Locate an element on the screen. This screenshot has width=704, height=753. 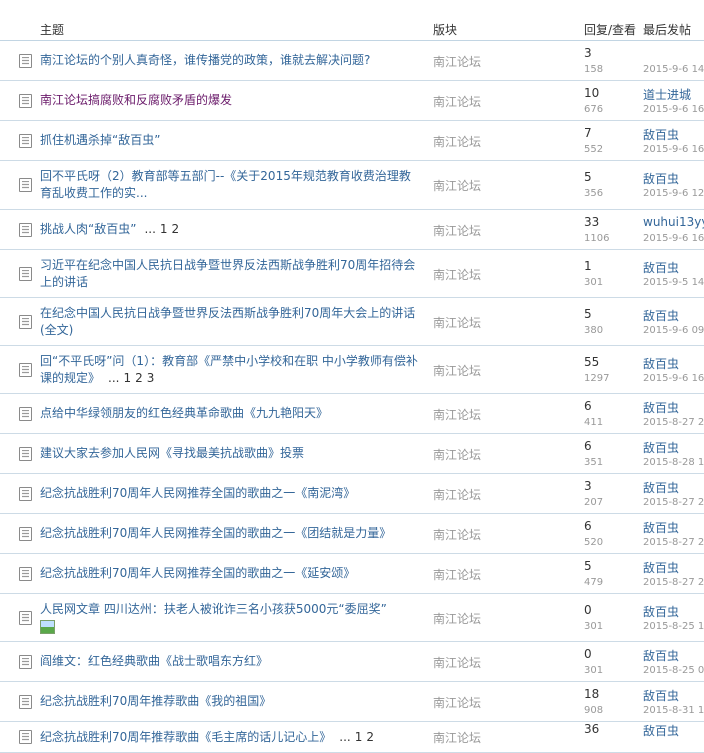
thread-title-text: 回“不平氏呀”问（1）：教育部《严禁中小学校和在职 中小学教师有偿补课的规定》 is located at coordinates (229, 369).